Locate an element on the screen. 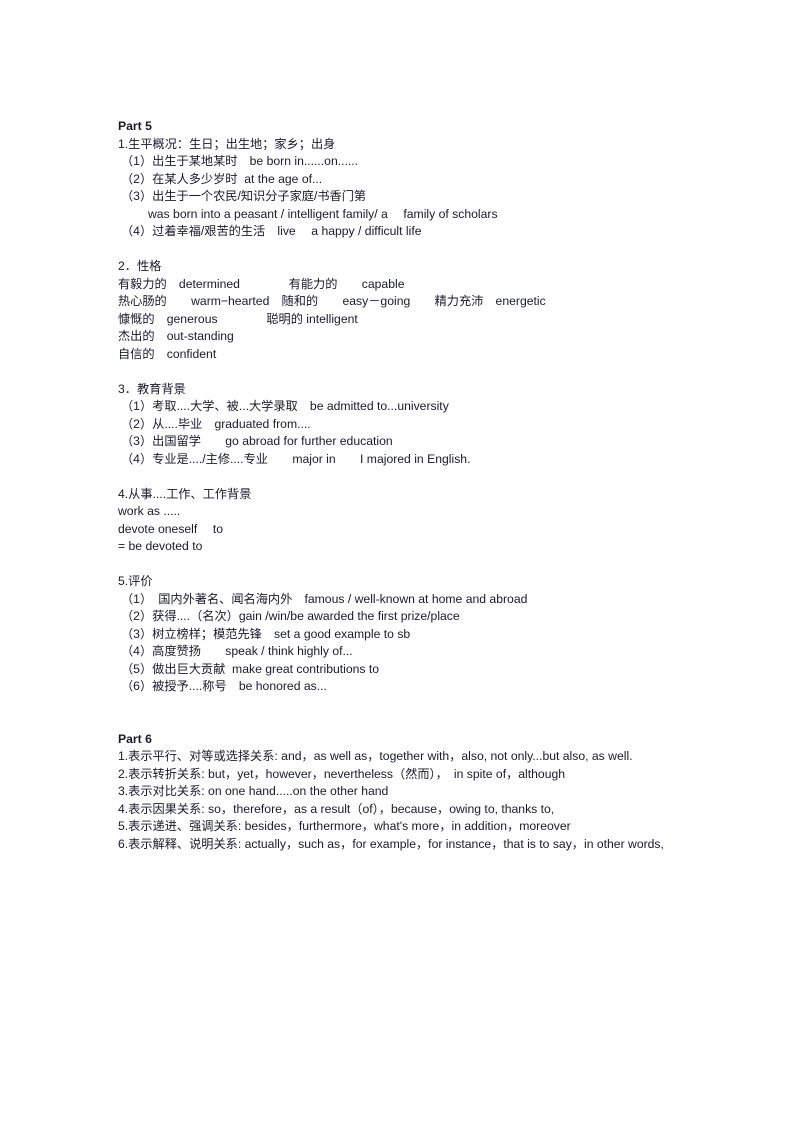  part5-heading: Part 5 is located at coordinates (135, 126).